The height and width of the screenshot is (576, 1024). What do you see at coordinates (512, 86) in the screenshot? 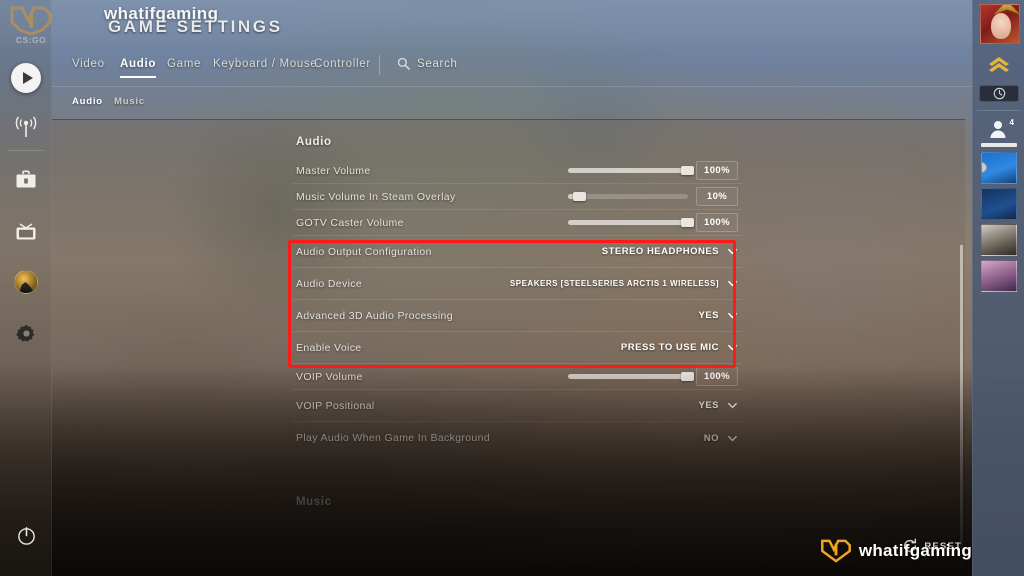
I see `tabs-underline` at bounding box center [512, 86].